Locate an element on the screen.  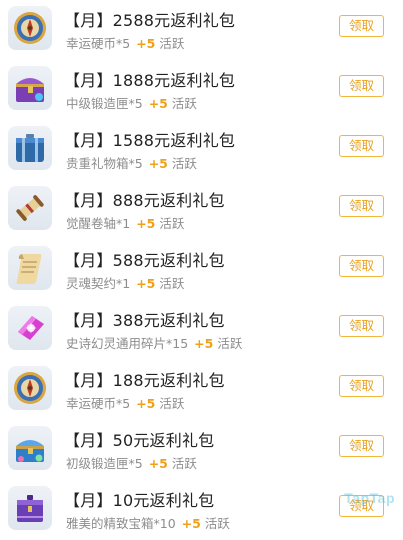
list-item: 【月】1888元返利礼包 中级锻造匣*5 +5 活跃 领取 is located at coordinates (201, 90).